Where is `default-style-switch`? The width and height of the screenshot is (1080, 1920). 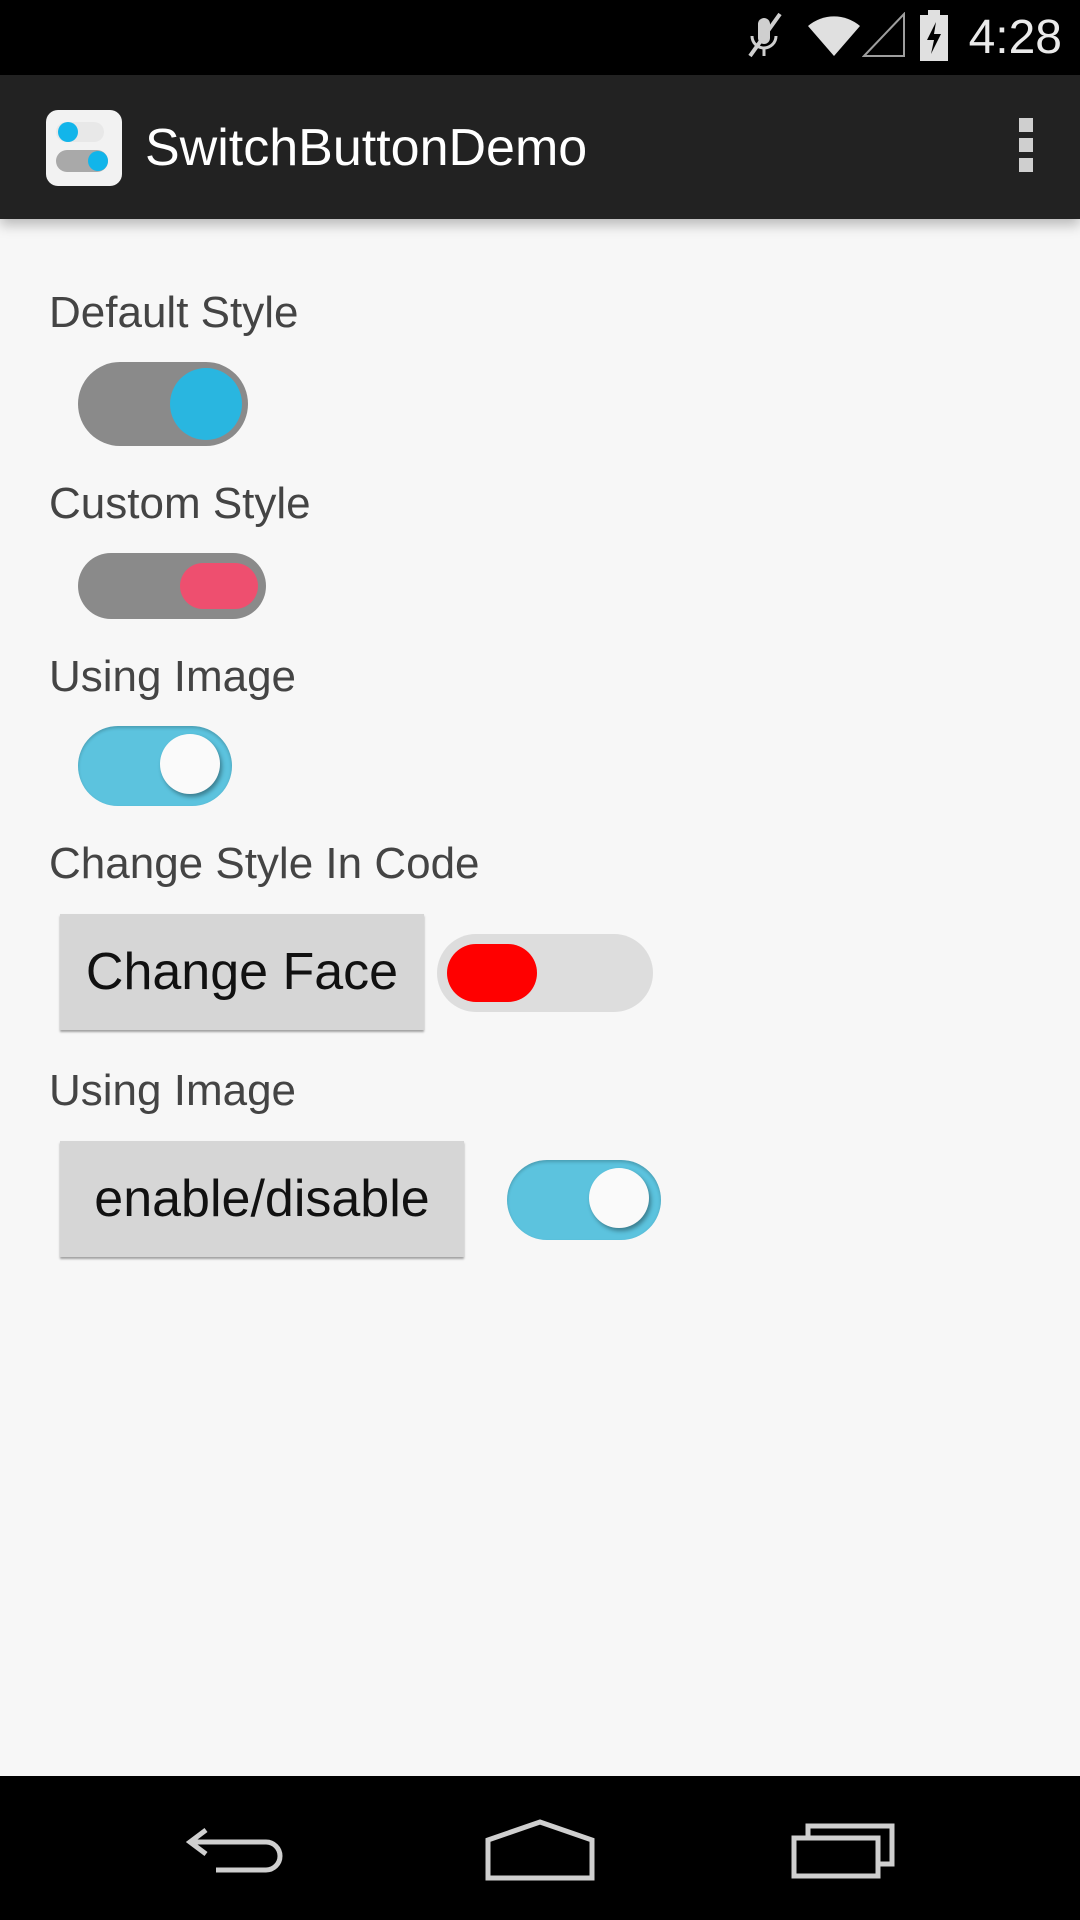 default-style-switch is located at coordinates (163, 404).